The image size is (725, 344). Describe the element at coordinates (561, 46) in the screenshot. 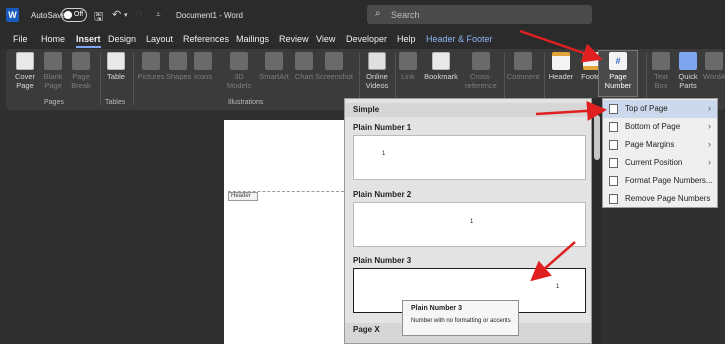

I see `arrow-to-page-number` at that location.